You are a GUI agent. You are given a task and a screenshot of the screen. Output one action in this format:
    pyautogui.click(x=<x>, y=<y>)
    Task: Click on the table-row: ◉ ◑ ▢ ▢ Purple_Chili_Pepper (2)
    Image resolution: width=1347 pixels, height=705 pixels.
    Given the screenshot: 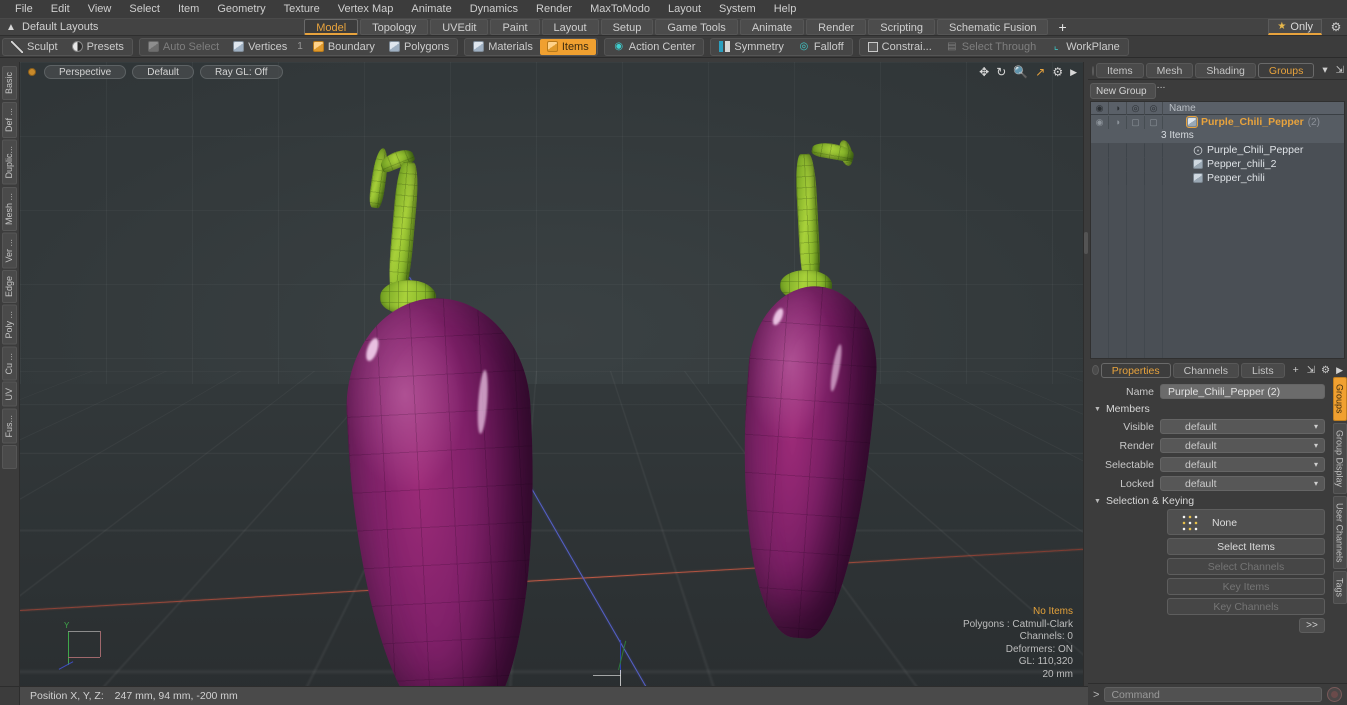 What is the action you would take?
    pyautogui.click(x=1217, y=122)
    